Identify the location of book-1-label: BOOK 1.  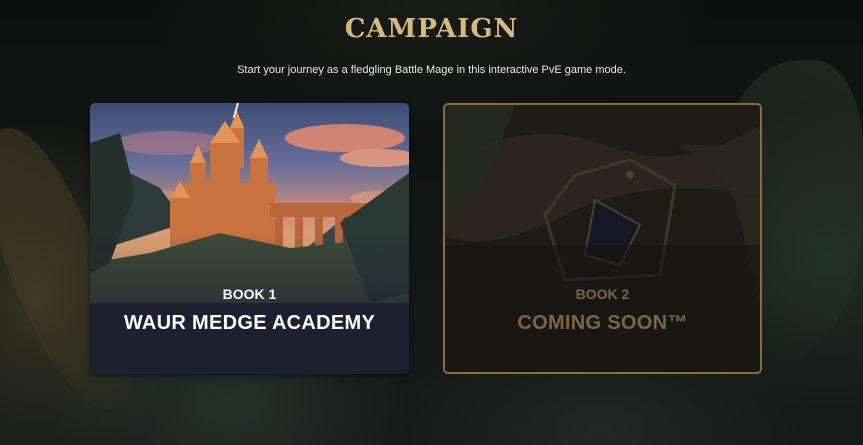
(249, 294).